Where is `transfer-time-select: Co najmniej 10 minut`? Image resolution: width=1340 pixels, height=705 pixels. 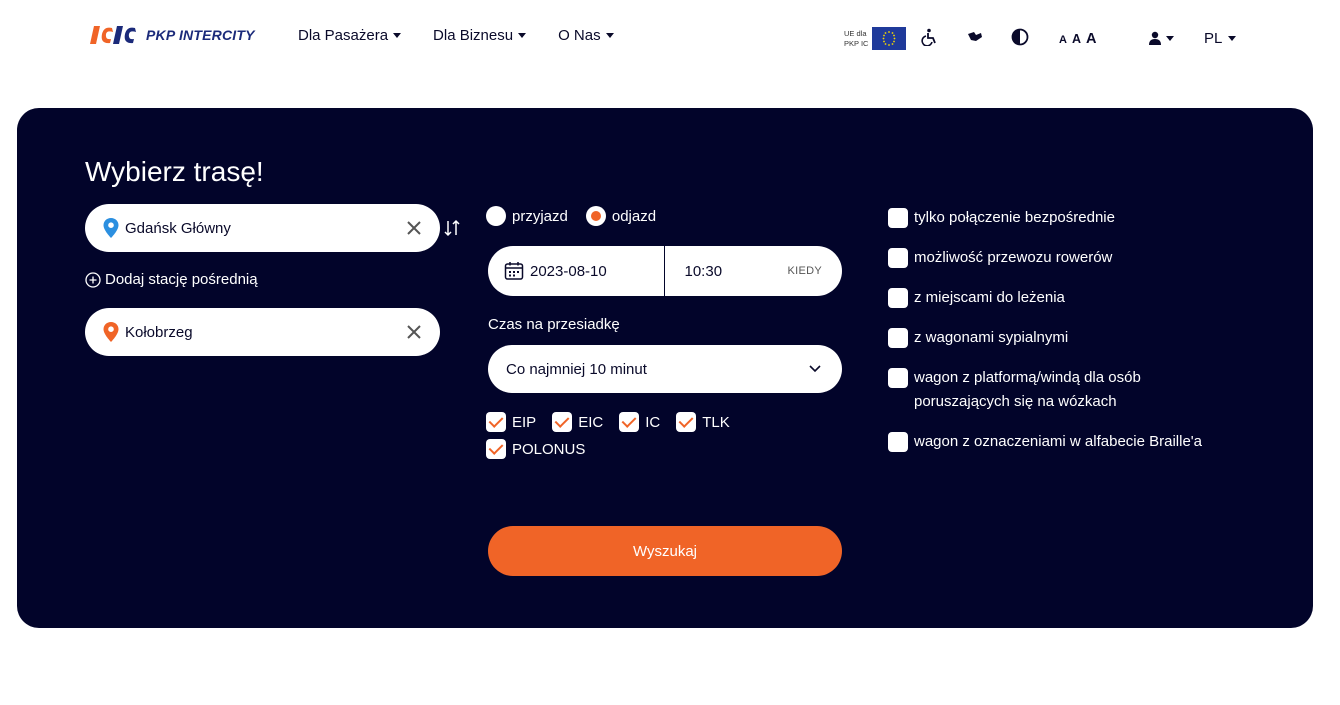 transfer-time-select: Co najmniej 10 minut is located at coordinates (665, 369).